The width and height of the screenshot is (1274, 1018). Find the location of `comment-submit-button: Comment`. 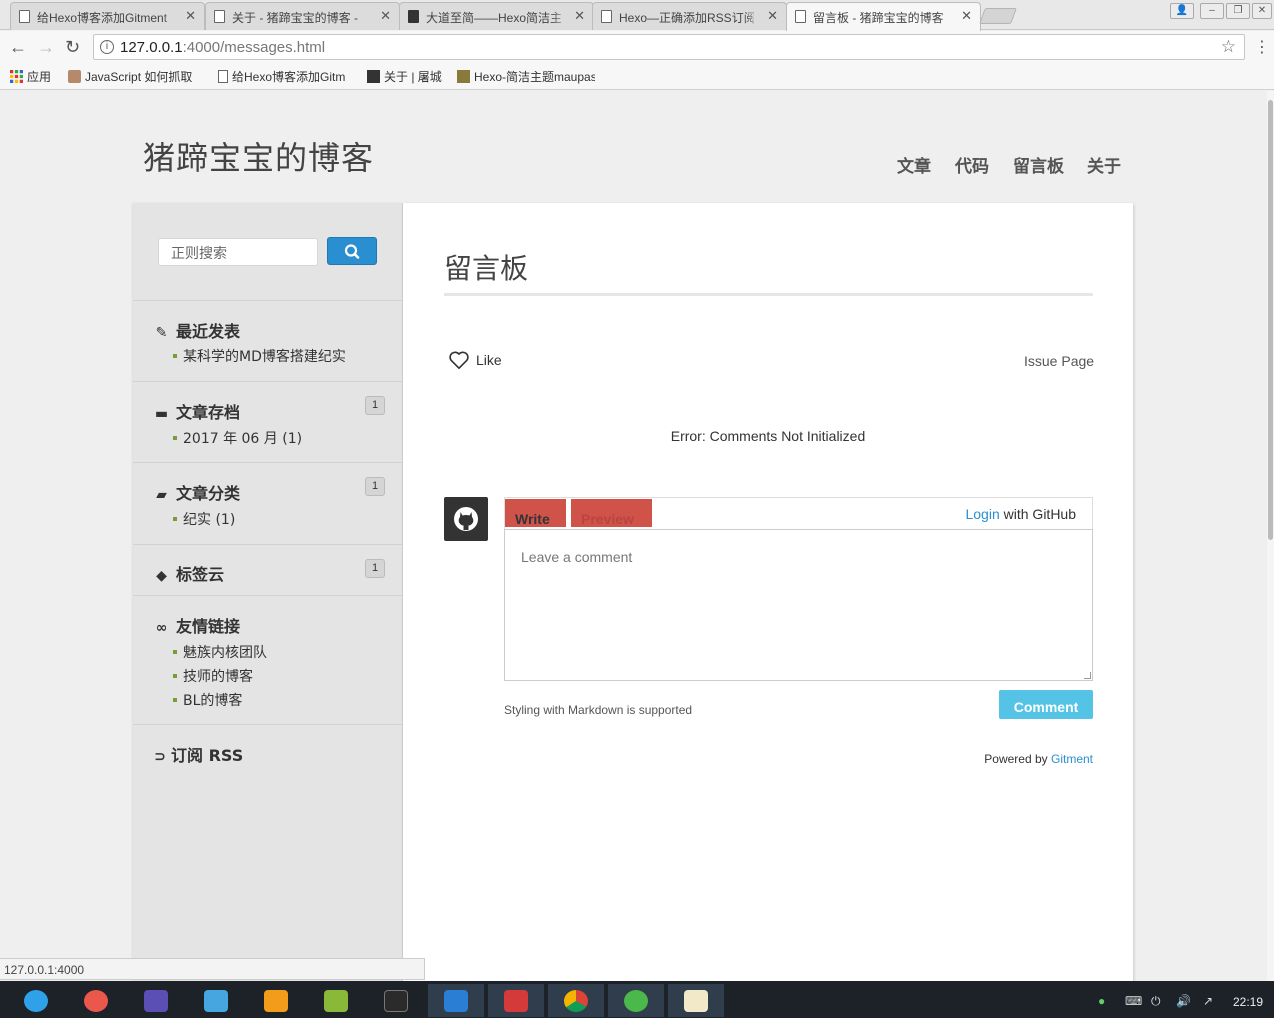

comment-submit-button: Comment is located at coordinates (1046, 704).